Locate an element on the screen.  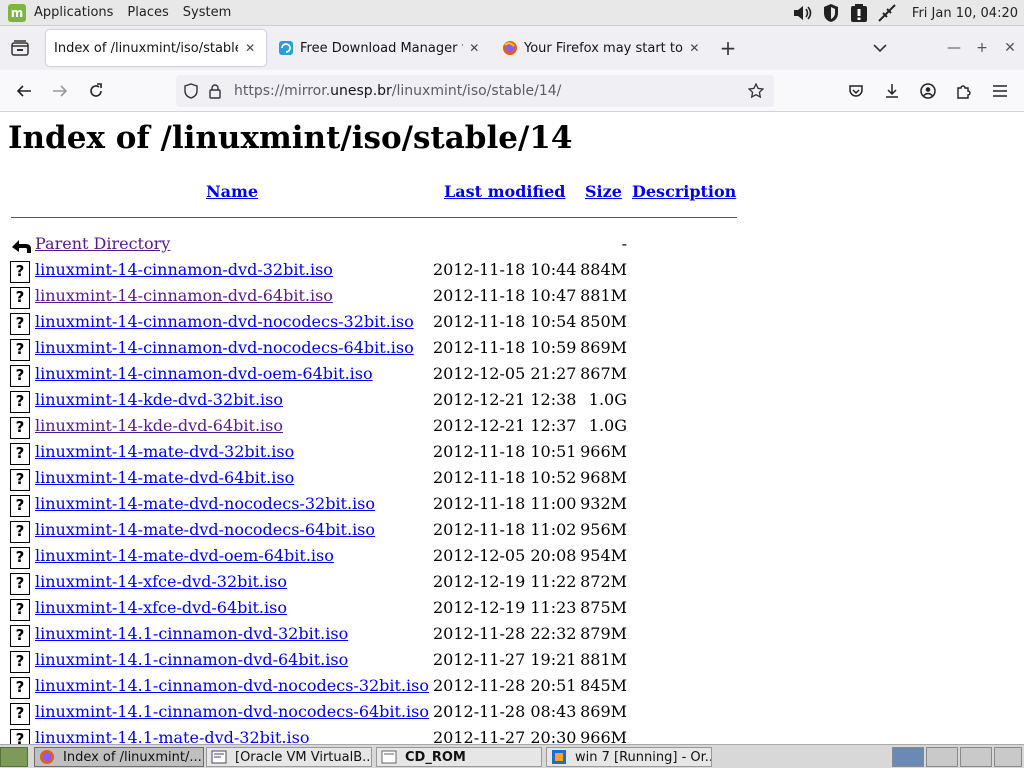
folder-window-icon is located at coordinates (389, 757).